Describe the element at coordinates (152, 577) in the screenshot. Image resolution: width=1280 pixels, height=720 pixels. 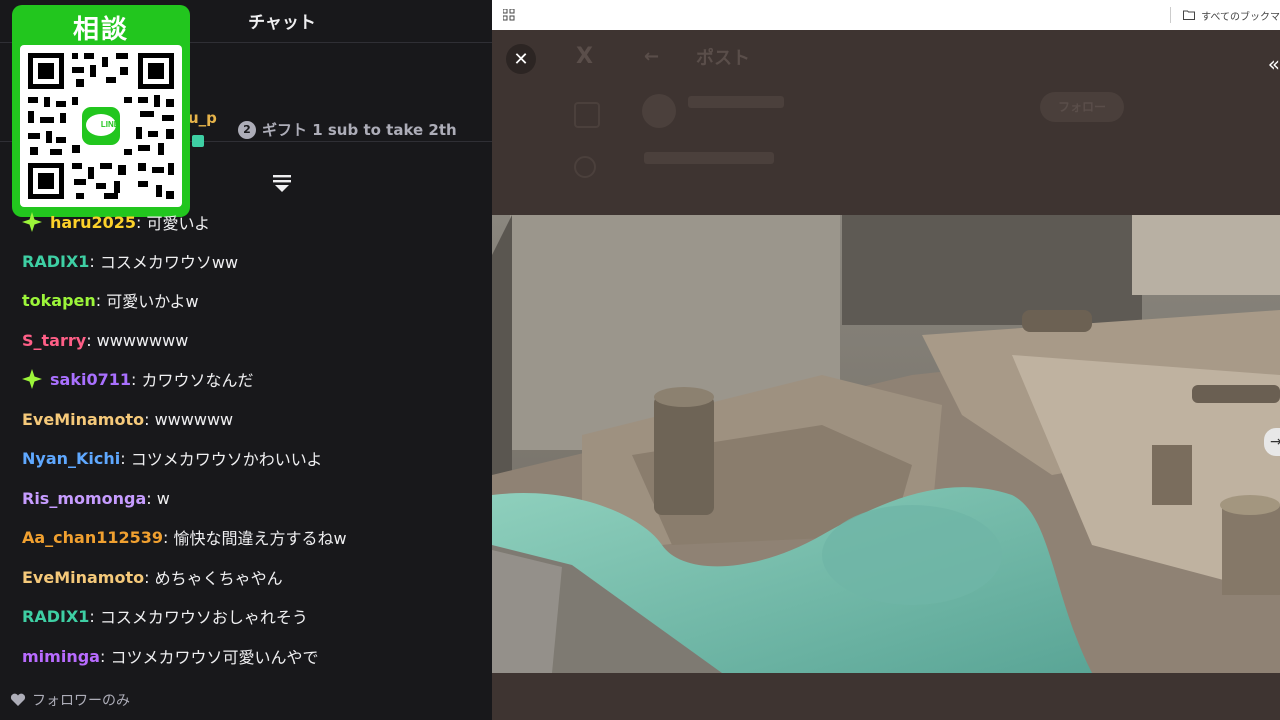
I see `chat-message: EveMinamoto: めちゃくちゃやん` at that location.